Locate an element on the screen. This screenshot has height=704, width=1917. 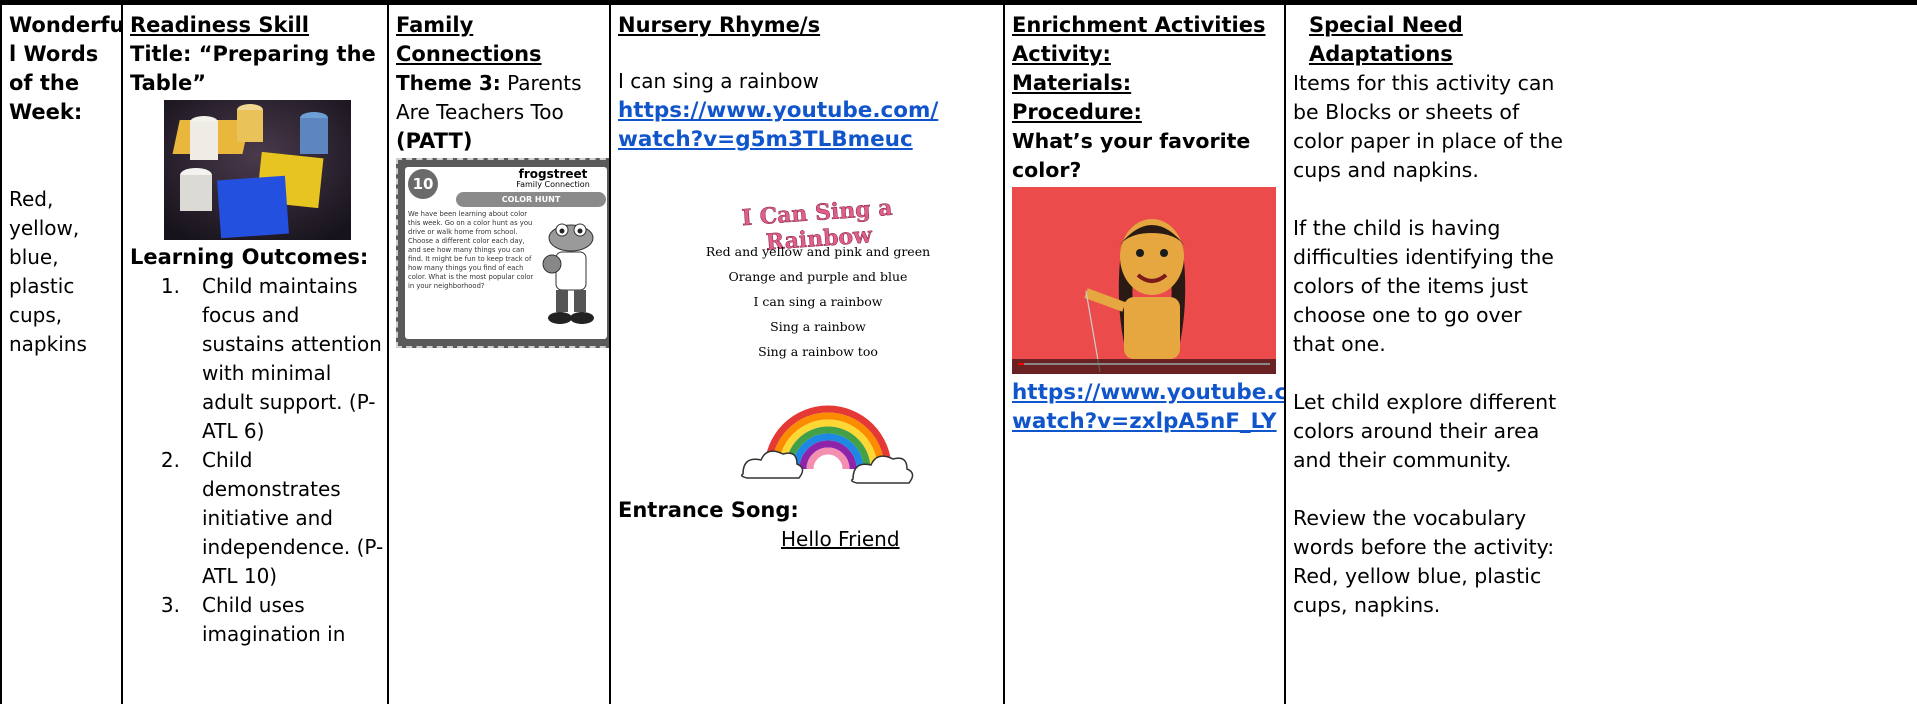
activity-label: Activity: is located at coordinates (1061, 54).